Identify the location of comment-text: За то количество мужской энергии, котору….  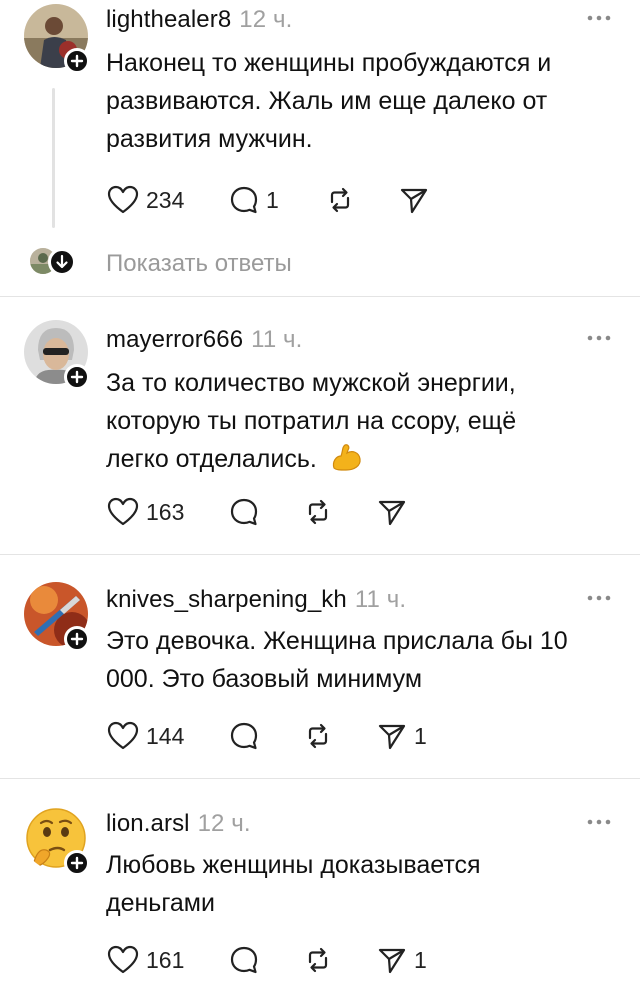
(311, 421).